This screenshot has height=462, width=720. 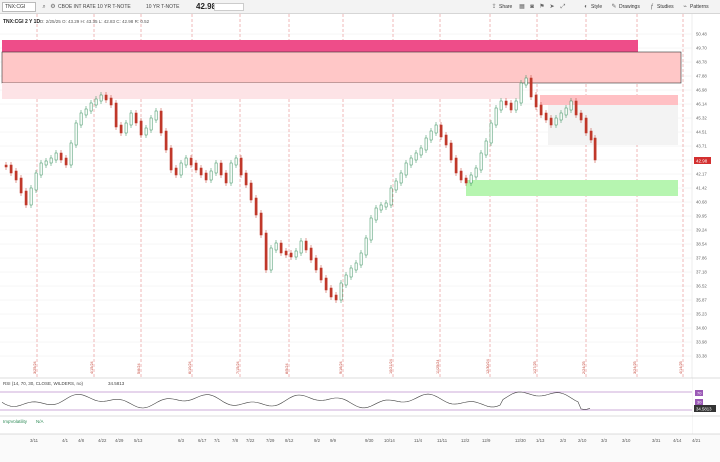 What do you see at coordinates (44, 7) in the screenshot?
I see `search-icon: ⌕` at bounding box center [44, 7].